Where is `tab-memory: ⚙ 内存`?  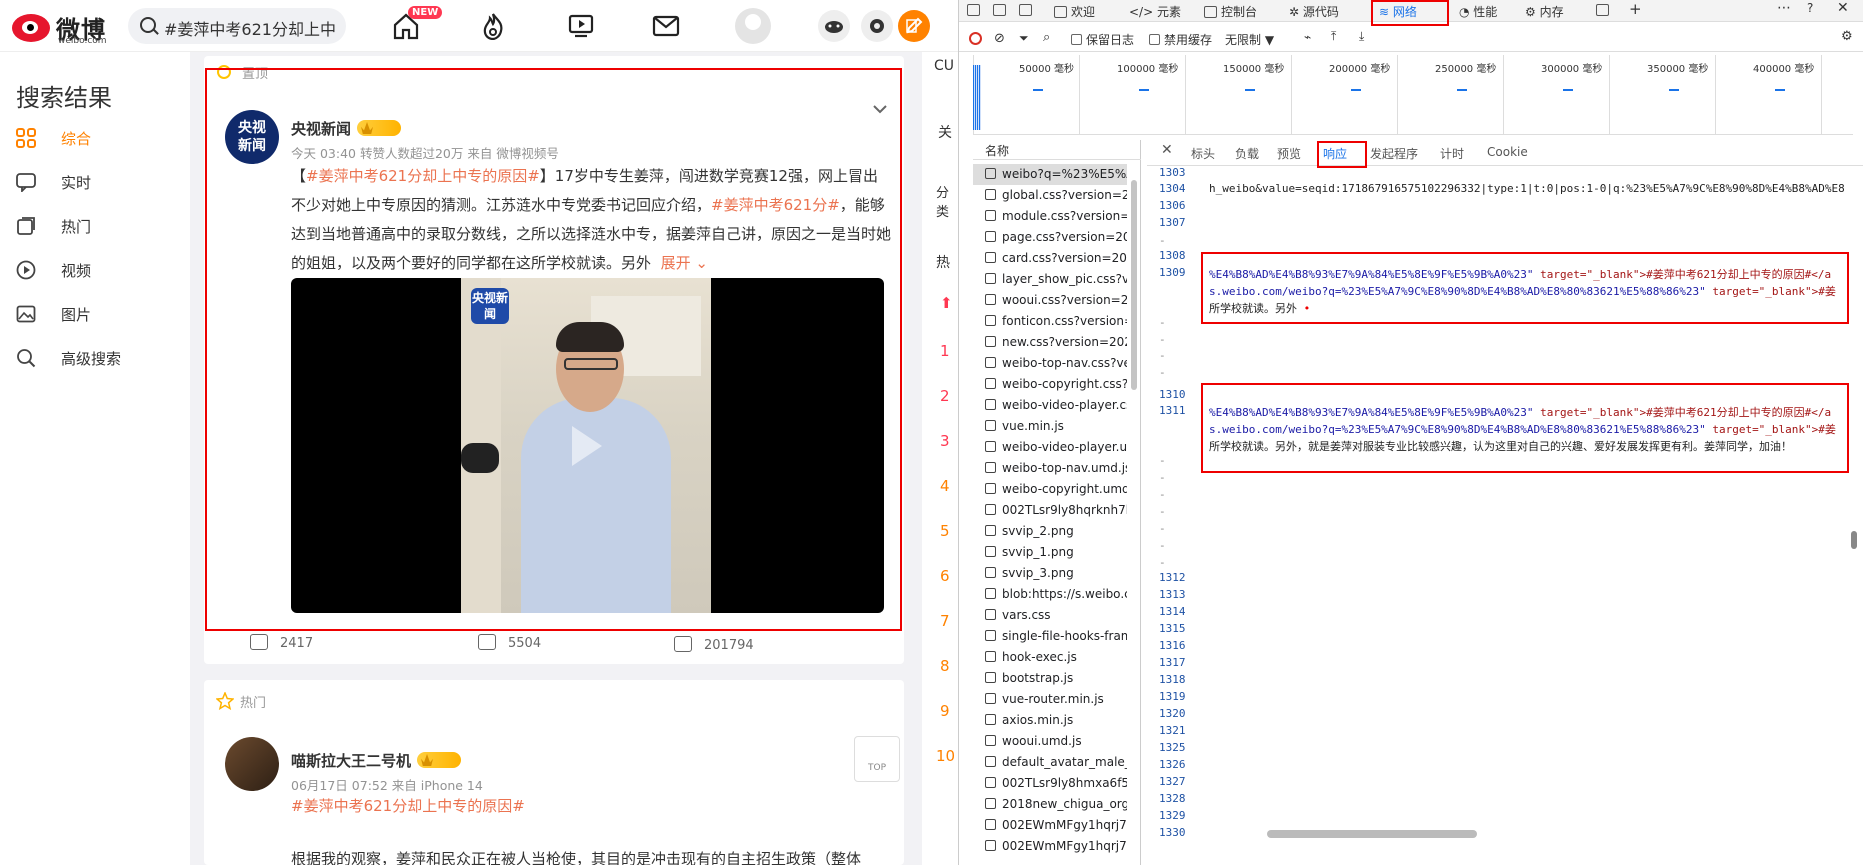
tab-memory: ⚙ 内存 is located at coordinates (1544, 11).